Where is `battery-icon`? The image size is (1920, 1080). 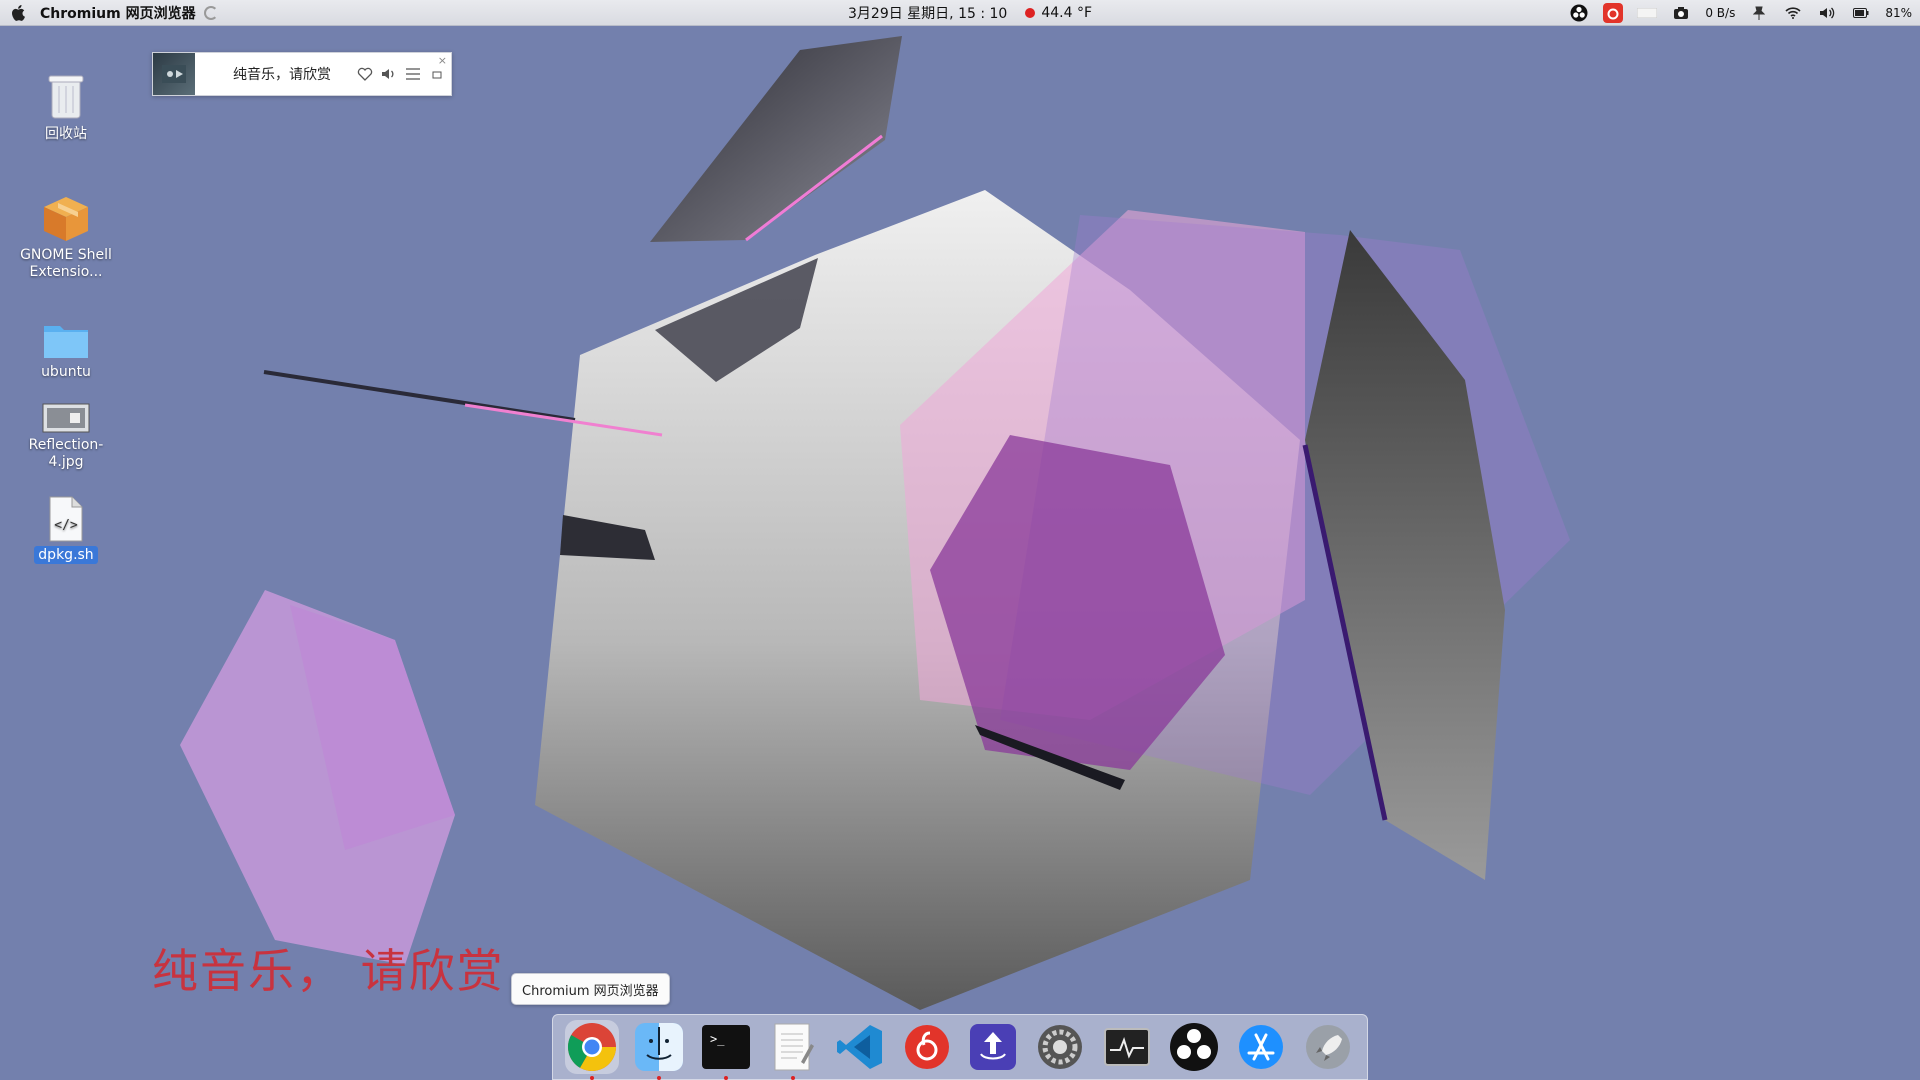
battery-icon is located at coordinates (1861, 13).